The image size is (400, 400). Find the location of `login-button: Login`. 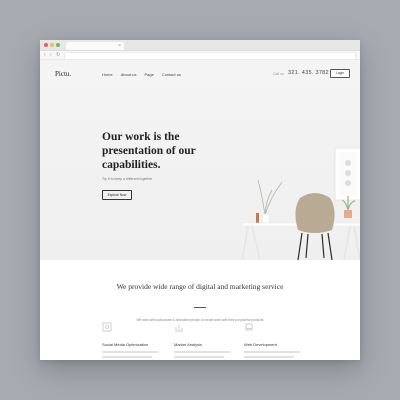

login-button: Login is located at coordinates (340, 73).